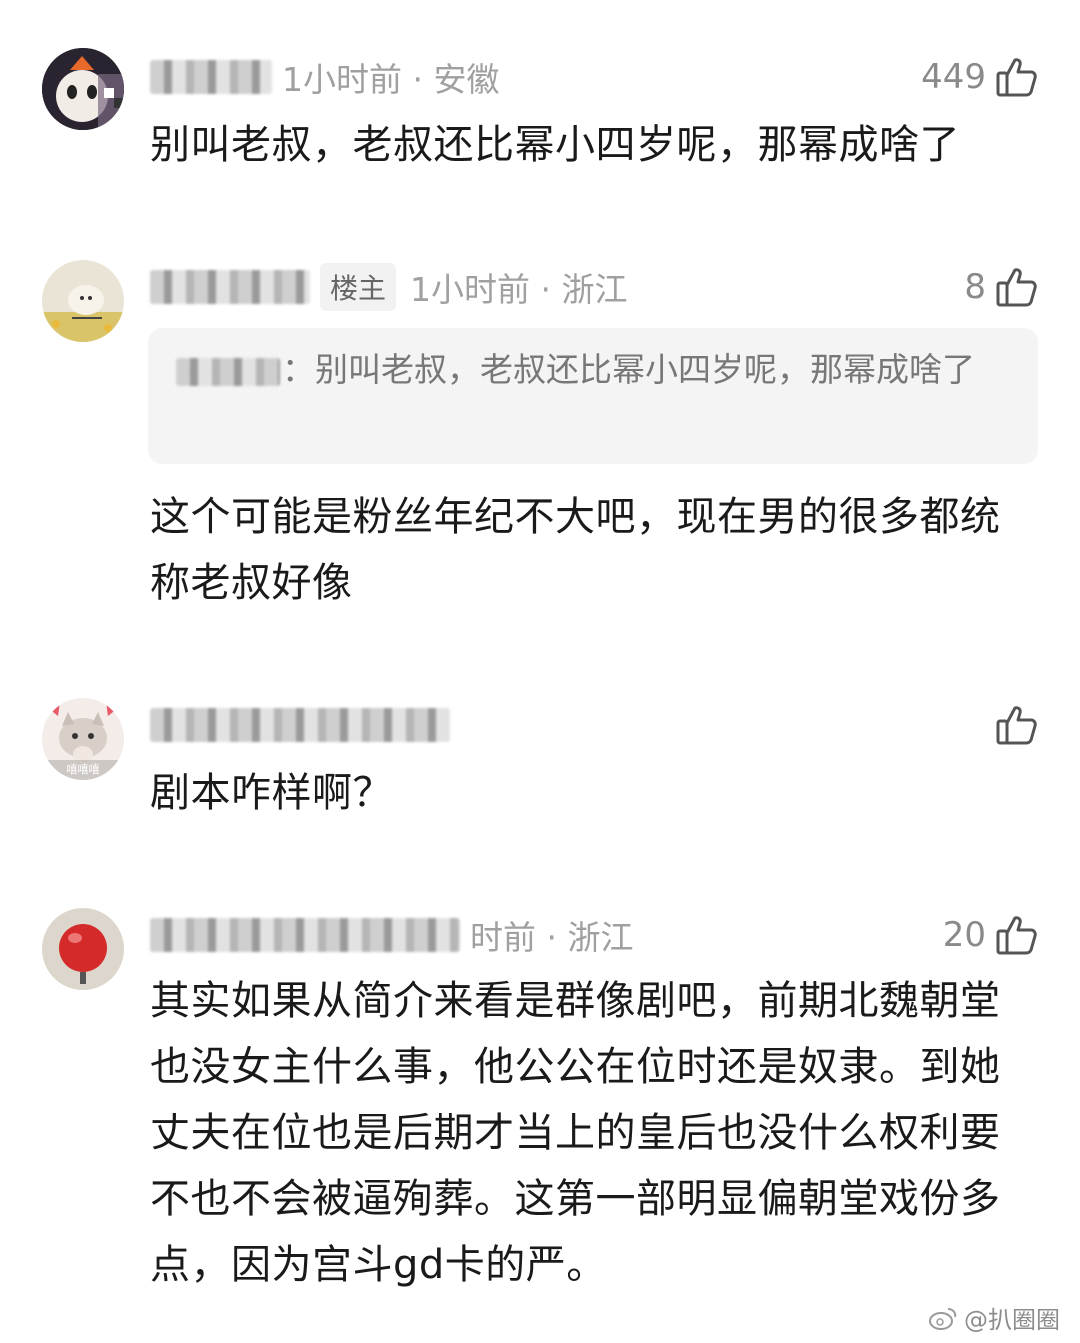 The image size is (1080, 1343). I want to click on comment-meta: 时前 · 浙江, so click(391, 935).